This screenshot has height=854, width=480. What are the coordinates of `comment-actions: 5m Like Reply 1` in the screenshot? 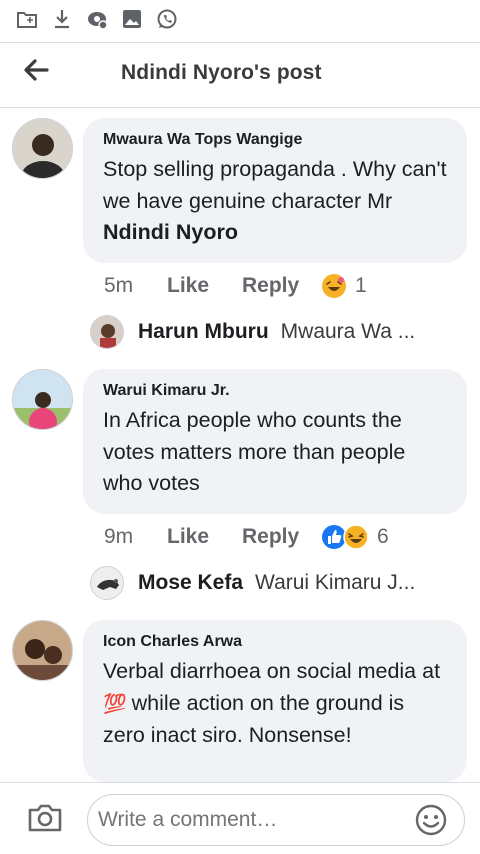 It's located at (235, 286).